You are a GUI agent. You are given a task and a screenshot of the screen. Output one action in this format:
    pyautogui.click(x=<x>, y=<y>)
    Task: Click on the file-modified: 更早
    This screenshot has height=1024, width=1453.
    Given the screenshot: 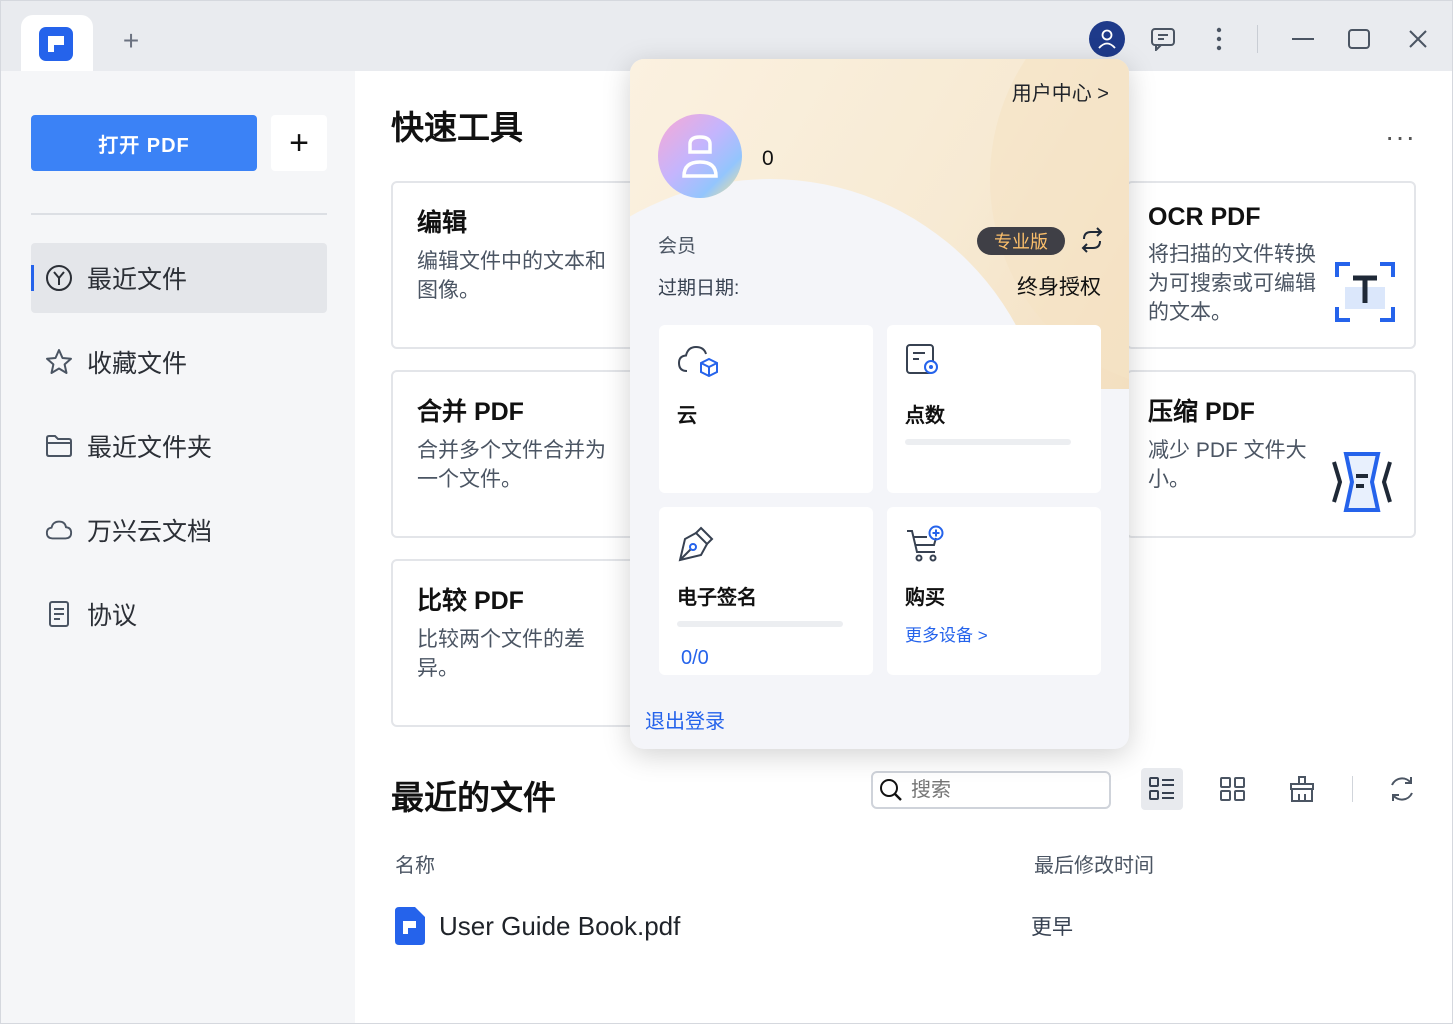 What is the action you would take?
    pyautogui.click(x=1052, y=927)
    